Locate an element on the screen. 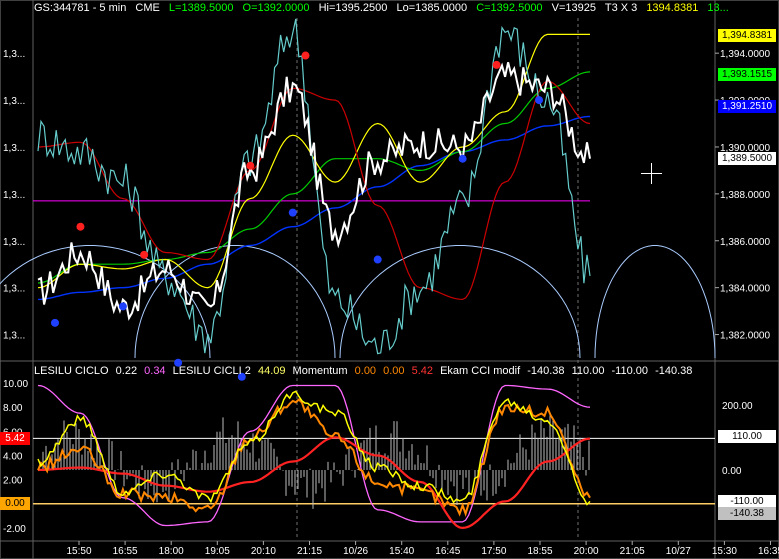  lo-label: Lo=1385.0000 is located at coordinates (432, 8).